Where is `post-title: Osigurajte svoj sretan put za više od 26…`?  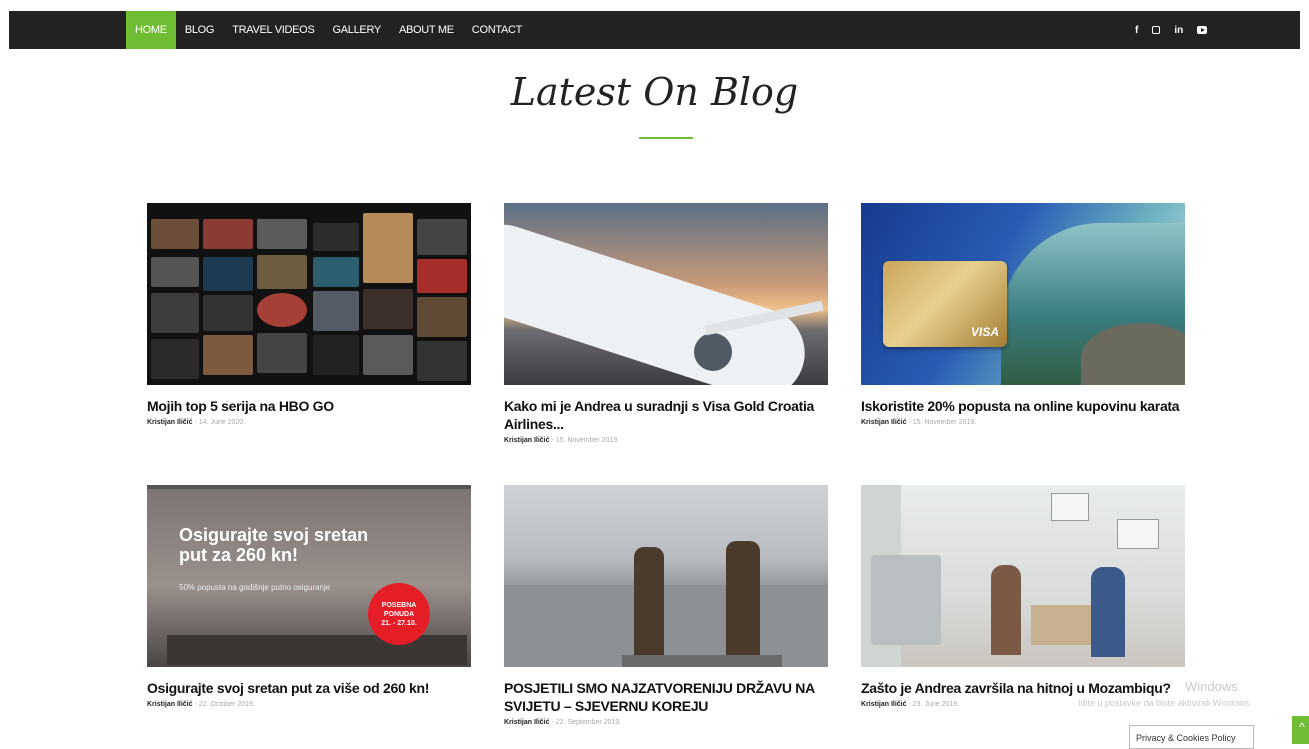
post-title: Osigurajte svoj sretan put za više od 26… is located at coordinates (309, 688).